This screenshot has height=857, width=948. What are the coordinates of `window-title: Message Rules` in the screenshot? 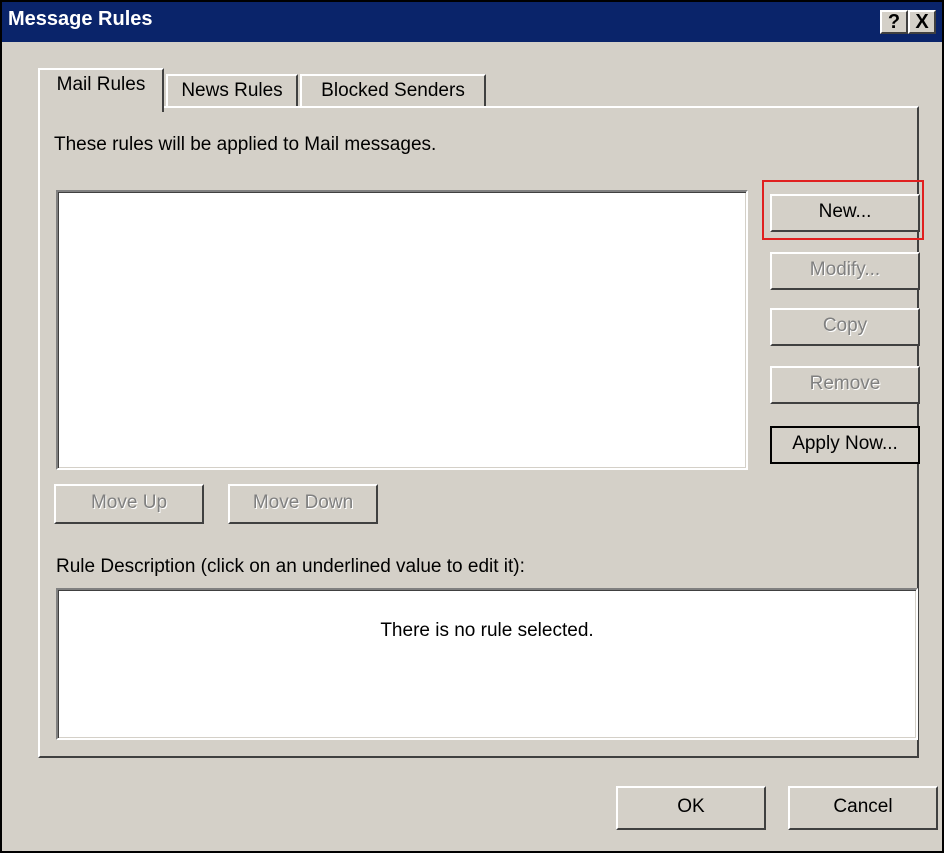 It's located at (80, 19).